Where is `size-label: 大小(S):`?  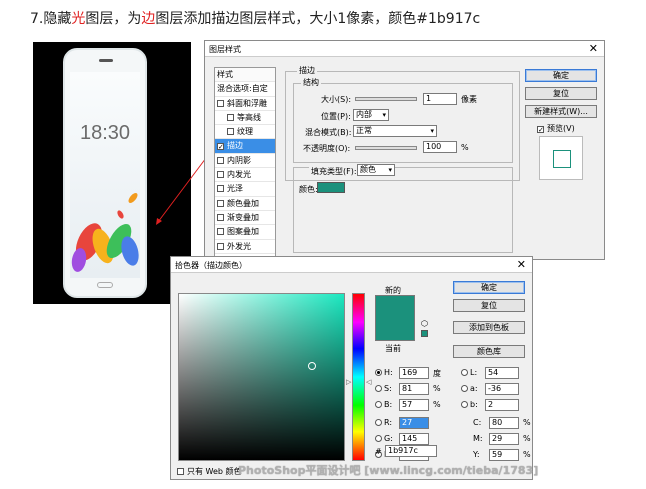 size-label: 大小(S): is located at coordinates (336, 99).